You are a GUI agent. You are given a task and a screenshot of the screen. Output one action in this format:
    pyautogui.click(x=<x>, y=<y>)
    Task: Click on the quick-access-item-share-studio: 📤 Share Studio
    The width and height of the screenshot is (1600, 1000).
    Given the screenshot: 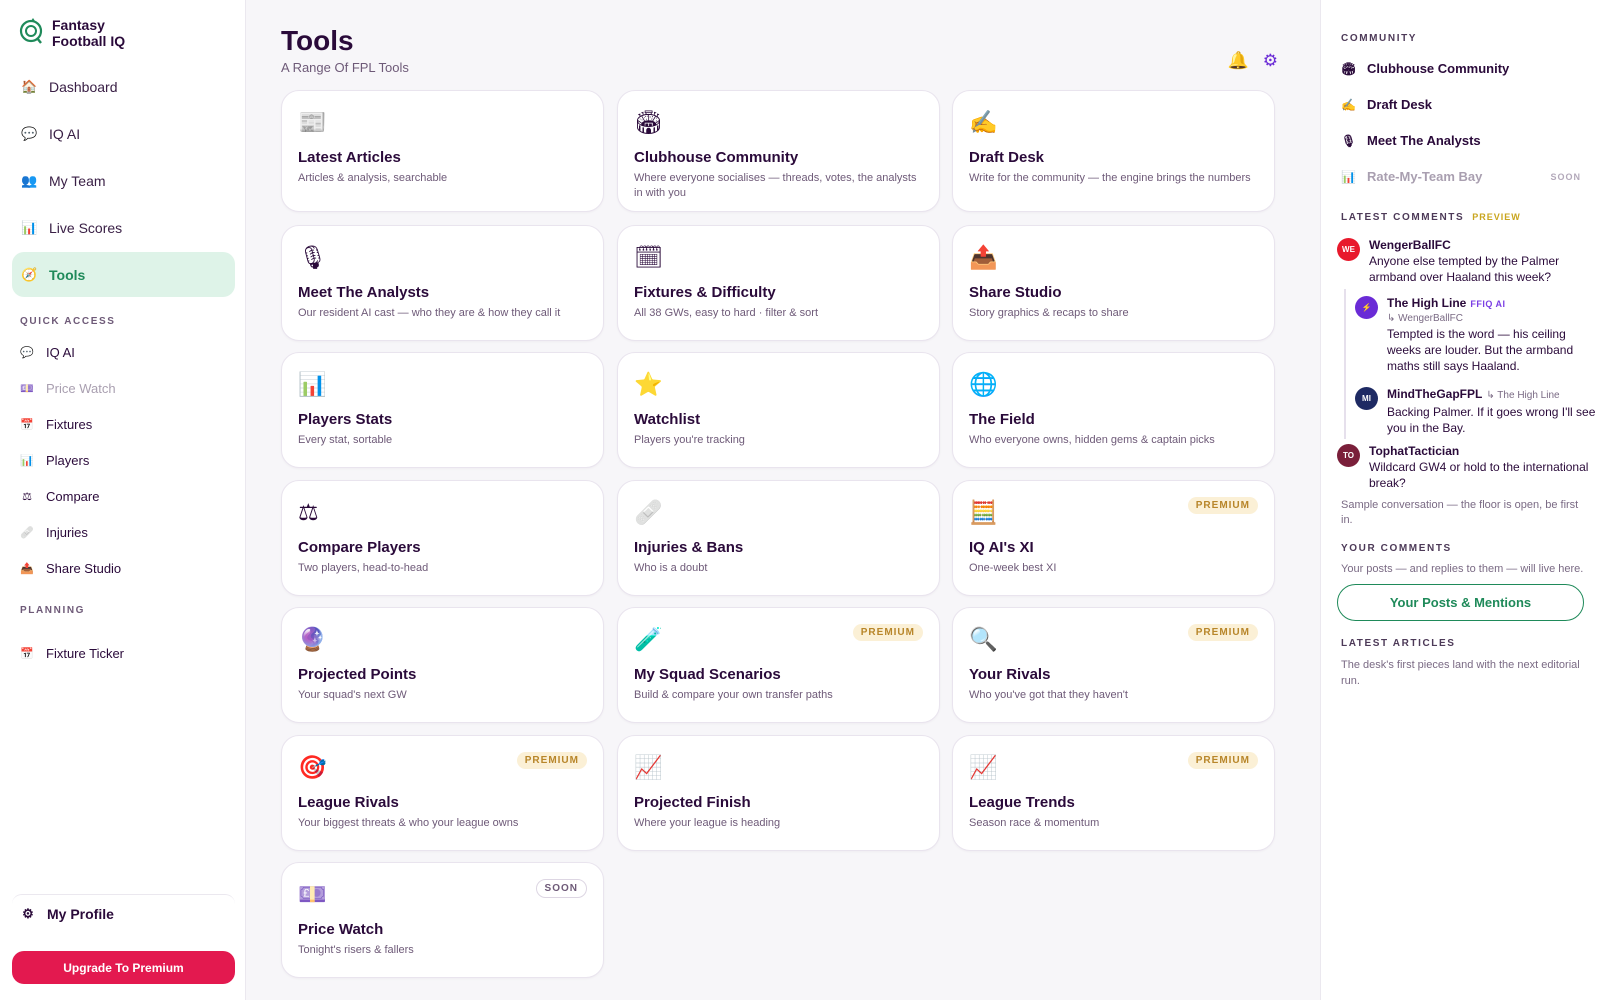 What is the action you would take?
    pyautogui.click(x=127, y=568)
    